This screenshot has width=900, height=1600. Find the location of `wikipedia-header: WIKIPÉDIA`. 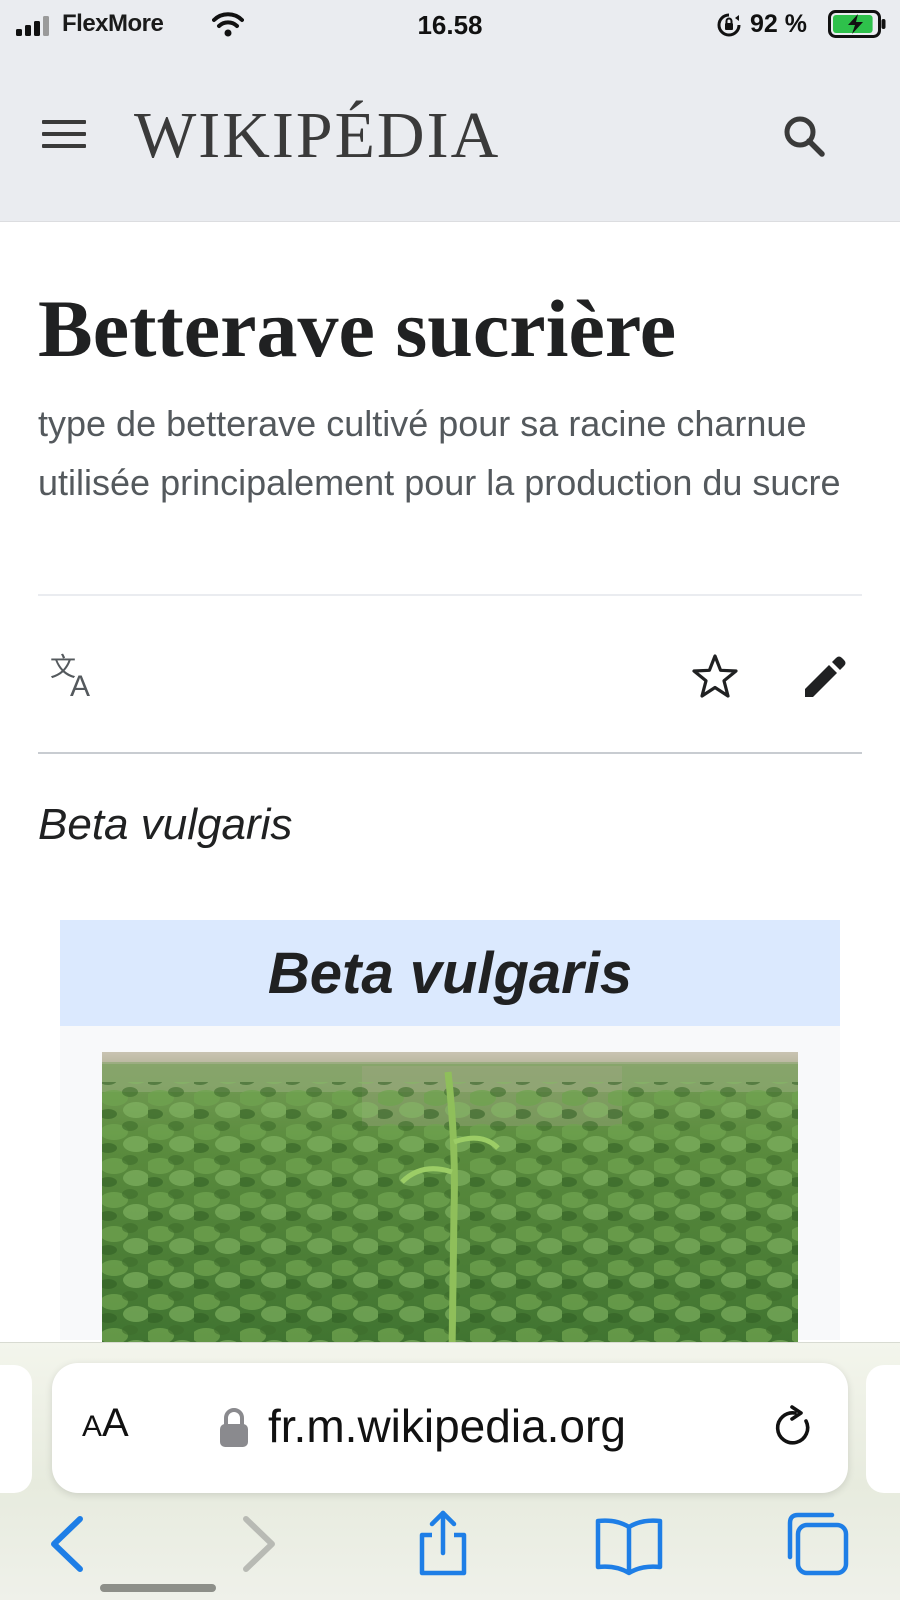

wikipedia-header: WIKIPÉDIA is located at coordinates (450, 137).